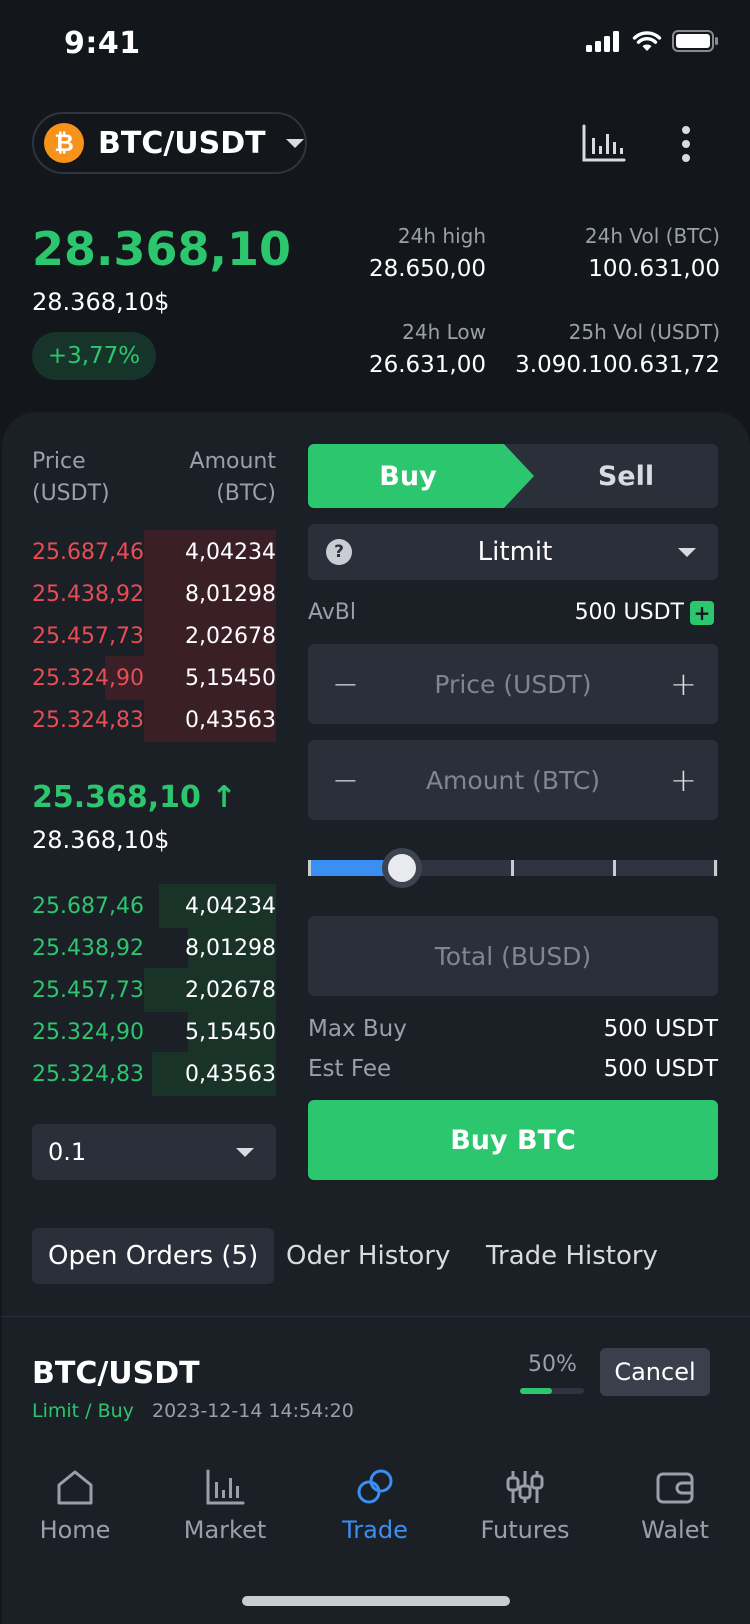  What do you see at coordinates (230, 552) in the screenshot?
I see `ask-amount: 4,04234` at bounding box center [230, 552].